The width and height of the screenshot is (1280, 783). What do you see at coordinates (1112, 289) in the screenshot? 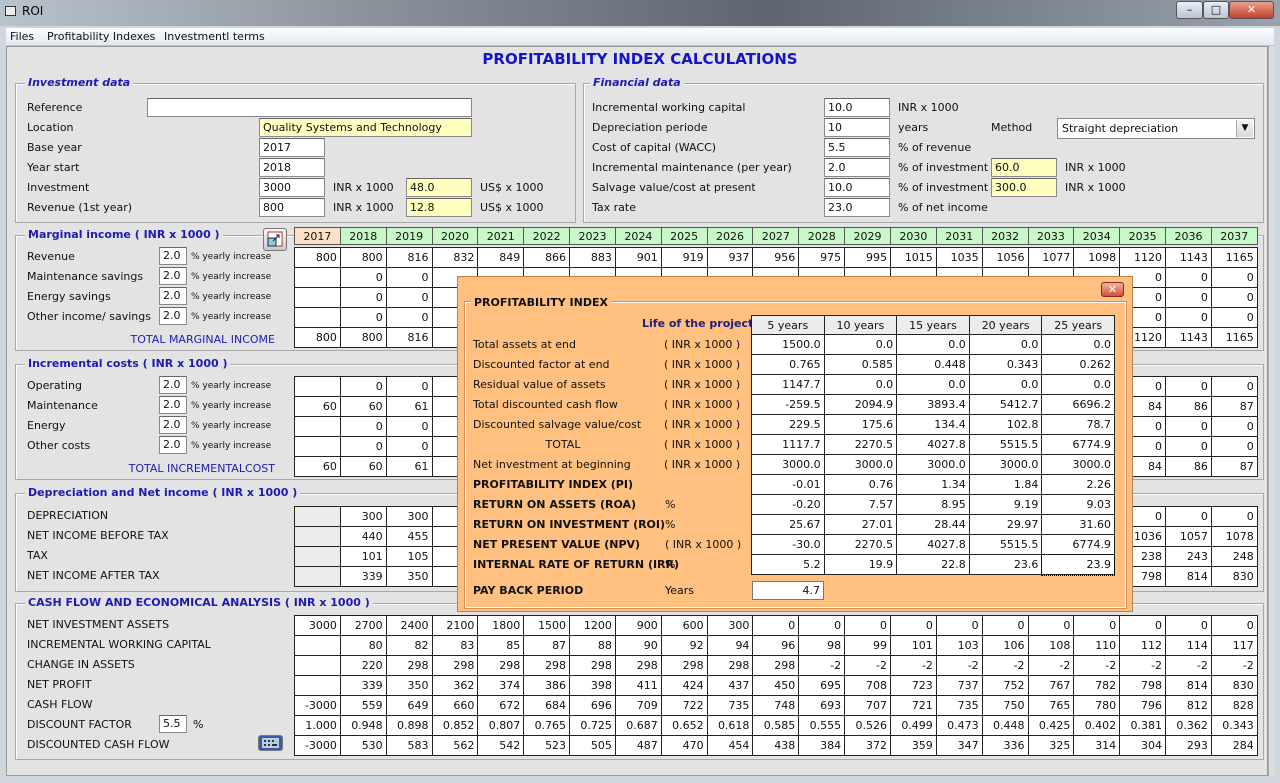
I see `dialog-close-button: ✕` at bounding box center [1112, 289].